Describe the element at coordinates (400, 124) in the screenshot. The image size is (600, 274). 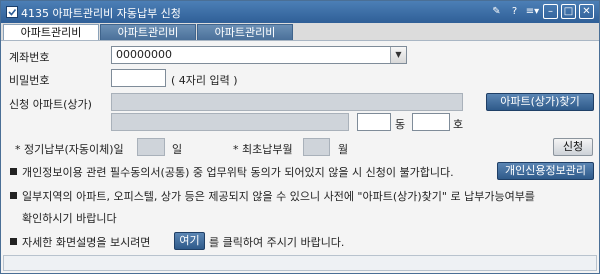
I see `dong-label: 동` at that location.